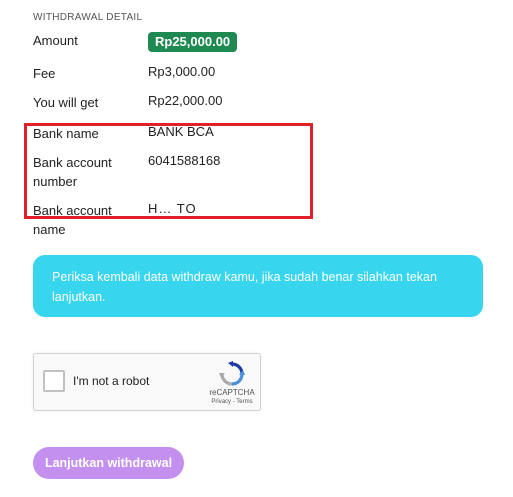 The image size is (513, 497). What do you see at coordinates (66, 133) in the screenshot?
I see `bank-name-label: Bank name` at bounding box center [66, 133].